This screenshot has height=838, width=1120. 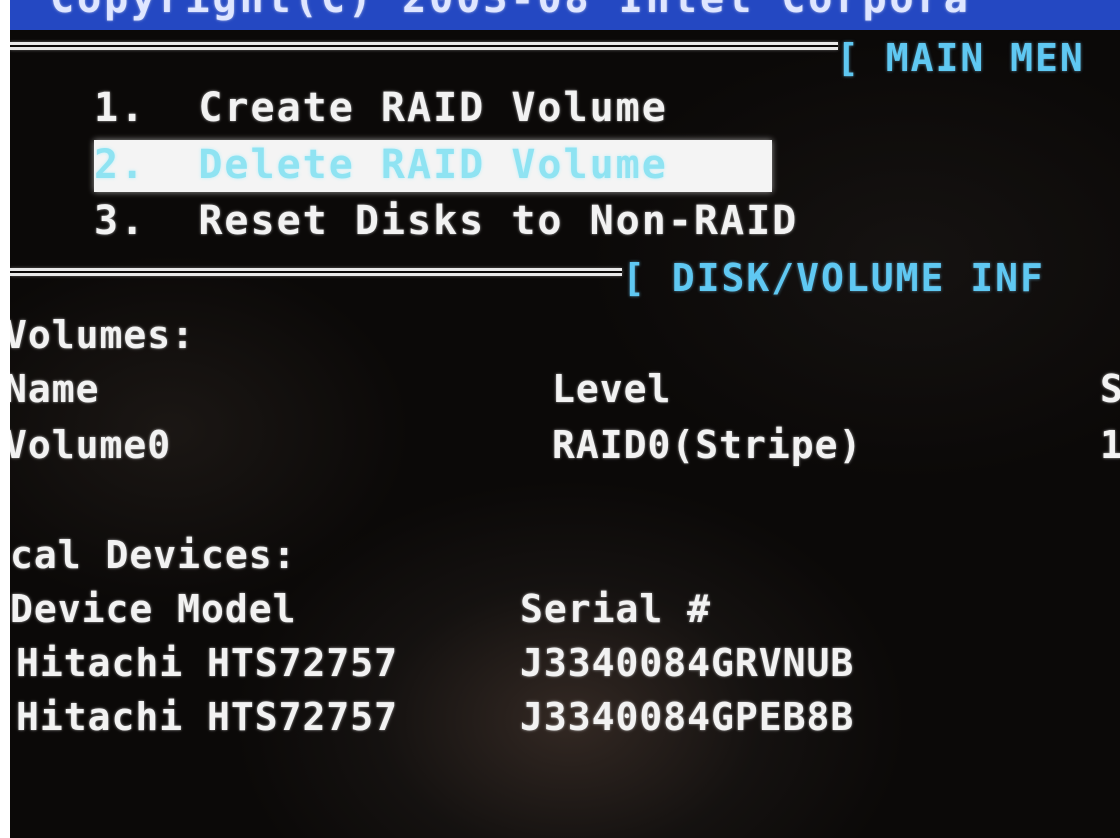 I want to click on top-title-bar: Copyright(C) 2003-08 Intel Corpora, so click(x=565, y=15).